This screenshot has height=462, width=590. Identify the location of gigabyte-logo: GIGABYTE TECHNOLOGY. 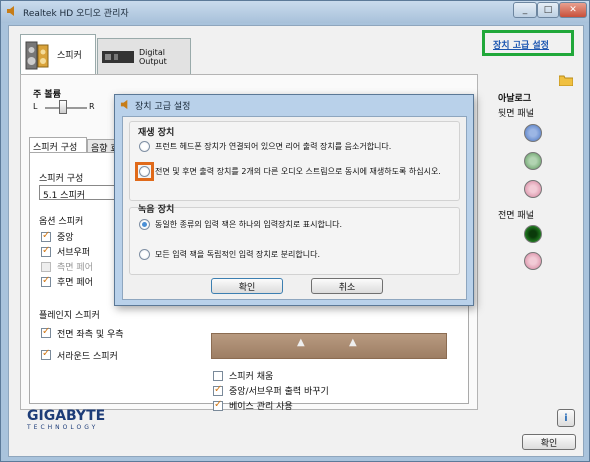
(66, 419).